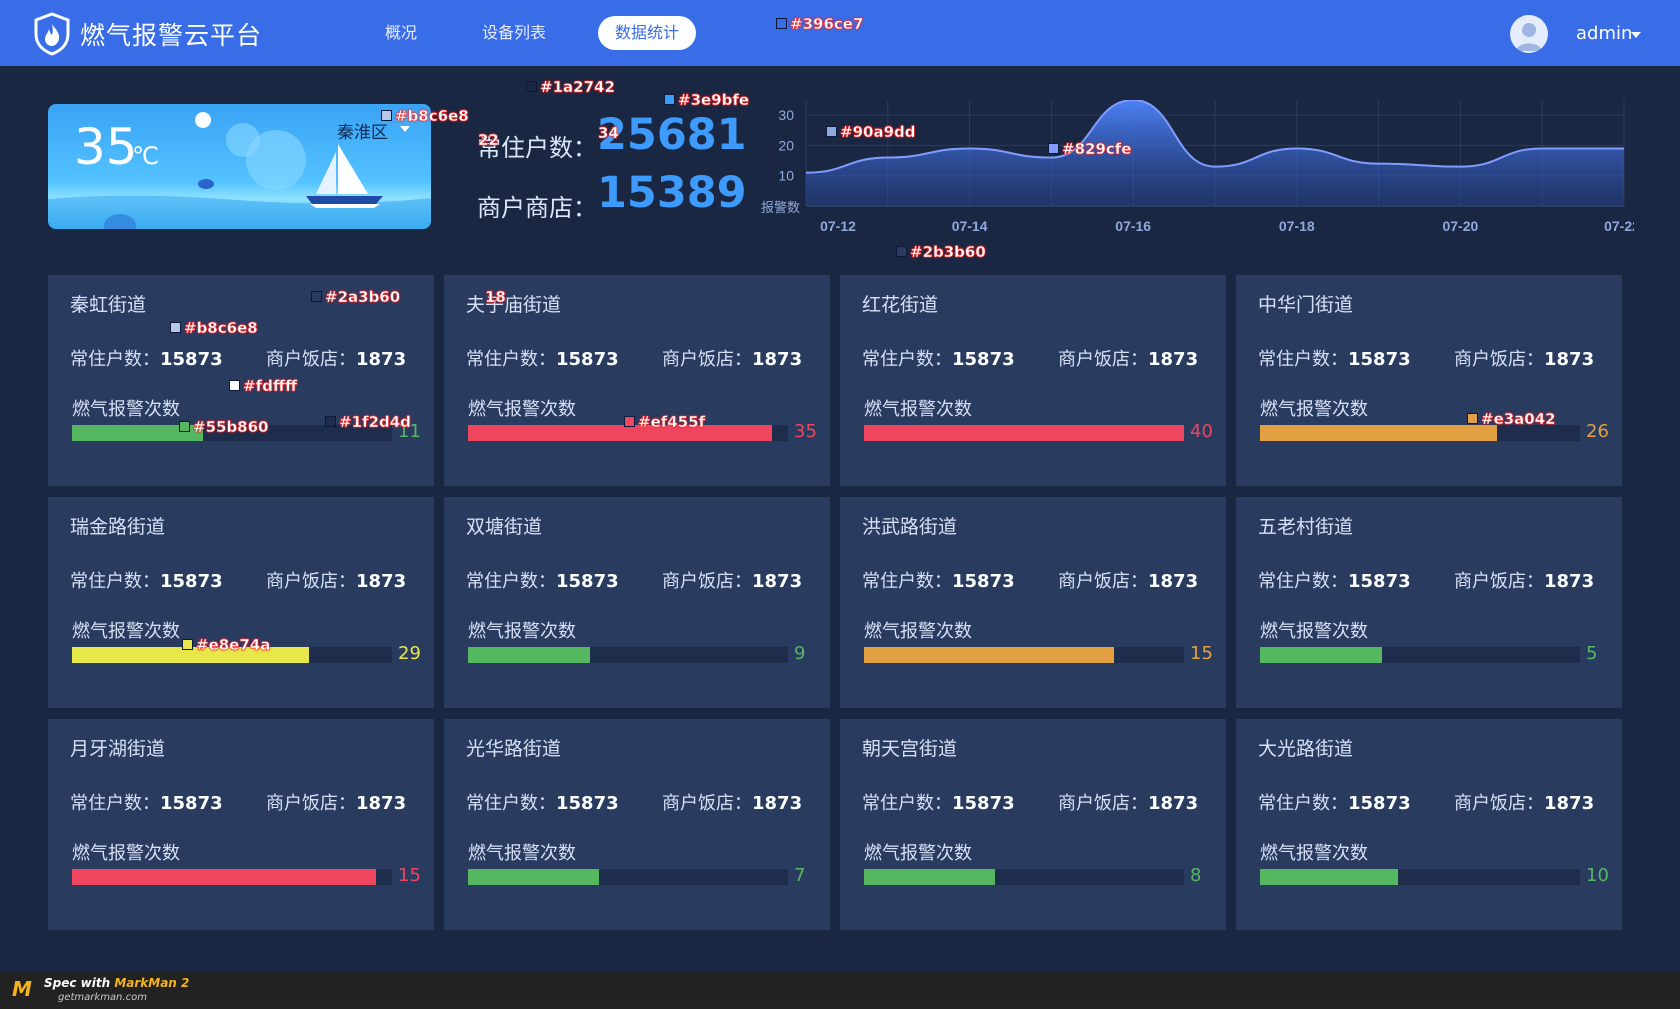 This screenshot has width=1680, height=1009. I want to click on footer-site: getmarkman.com, so click(102, 997).